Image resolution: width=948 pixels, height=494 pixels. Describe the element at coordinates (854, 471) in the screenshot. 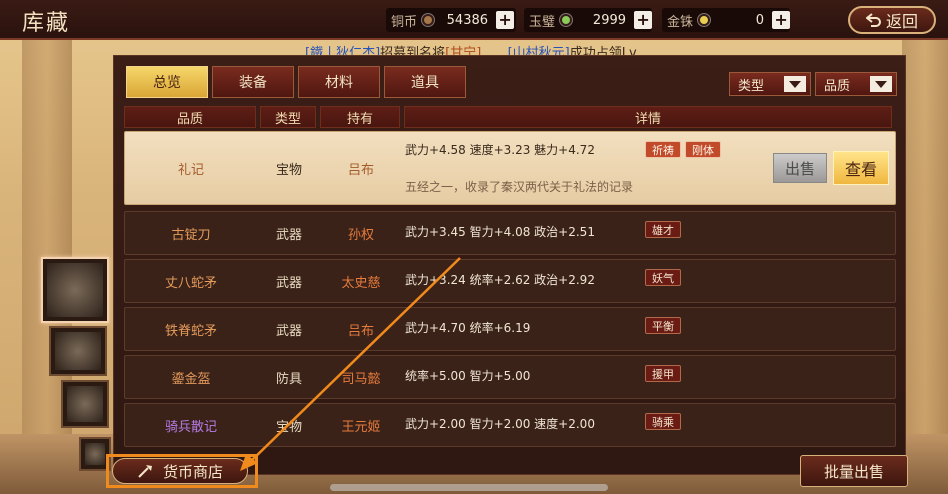

I see `batch-sell-button: 批量出售` at that location.